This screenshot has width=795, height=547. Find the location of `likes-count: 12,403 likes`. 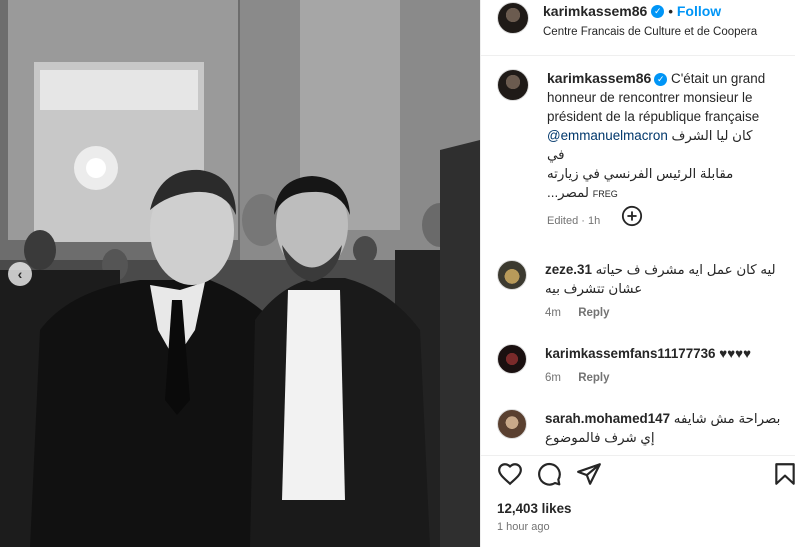

likes-count: 12,403 likes is located at coordinates (534, 508).